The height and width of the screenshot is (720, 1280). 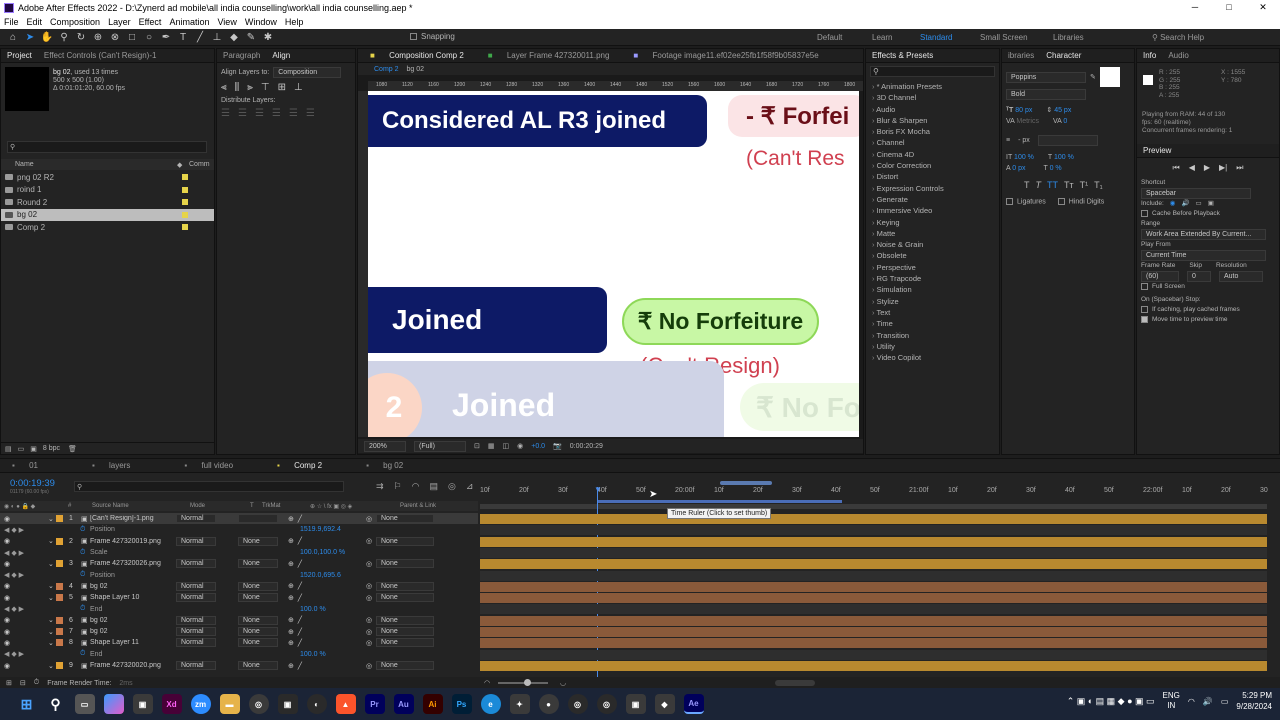 I want to click on timeline-tab-layers: ▪ layers, so click(x=111, y=465).